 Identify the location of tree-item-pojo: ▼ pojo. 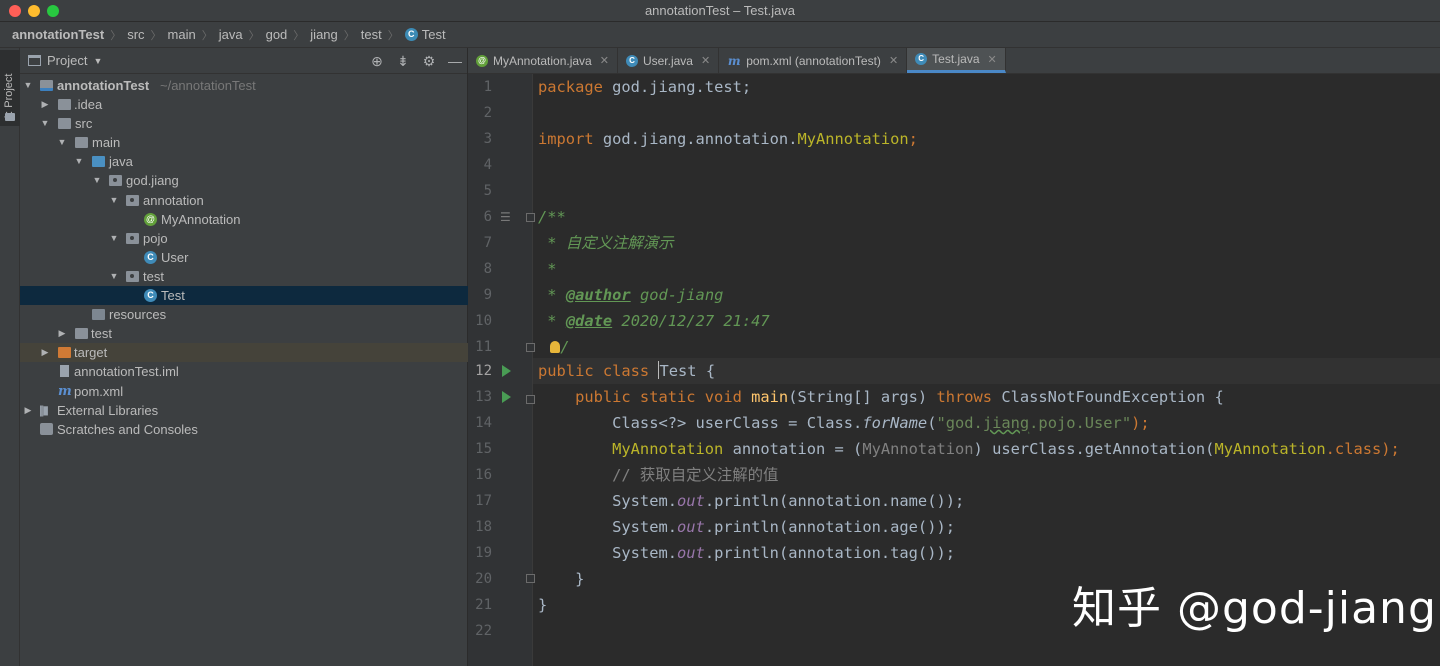
(244, 238).